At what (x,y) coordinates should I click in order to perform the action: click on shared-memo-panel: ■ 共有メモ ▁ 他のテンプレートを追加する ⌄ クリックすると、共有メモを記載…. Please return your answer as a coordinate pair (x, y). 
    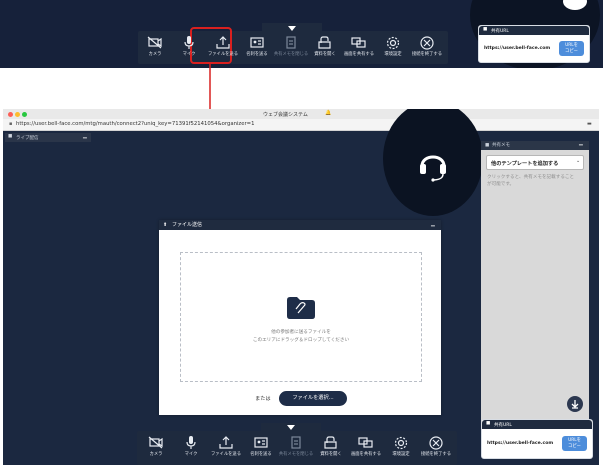
    Looking at the image, I should click on (535, 286).